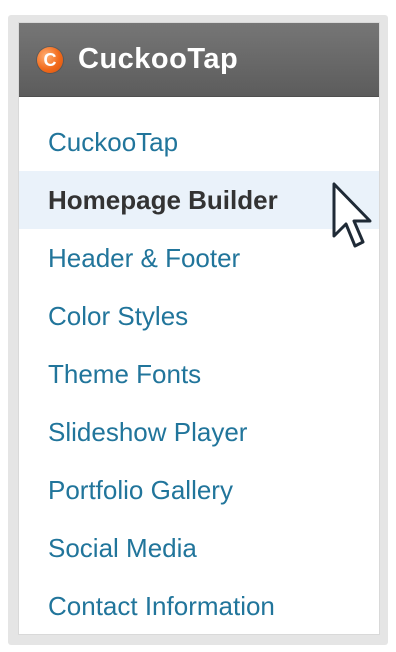 This screenshot has width=396, height=652. Describe the element at coordinates (199, 316) in the screenshot. I see `submenu-item-color-styles: Color Styles` at that location.